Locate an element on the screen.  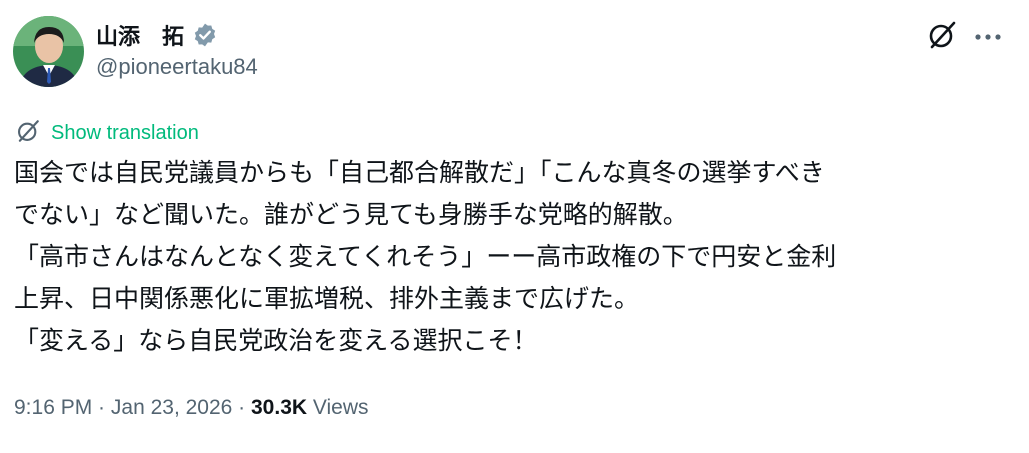
tweet-meta: 9:16 PM · Jan 23, 2026 · 30.3K Views is located at coordinates (191, 408).